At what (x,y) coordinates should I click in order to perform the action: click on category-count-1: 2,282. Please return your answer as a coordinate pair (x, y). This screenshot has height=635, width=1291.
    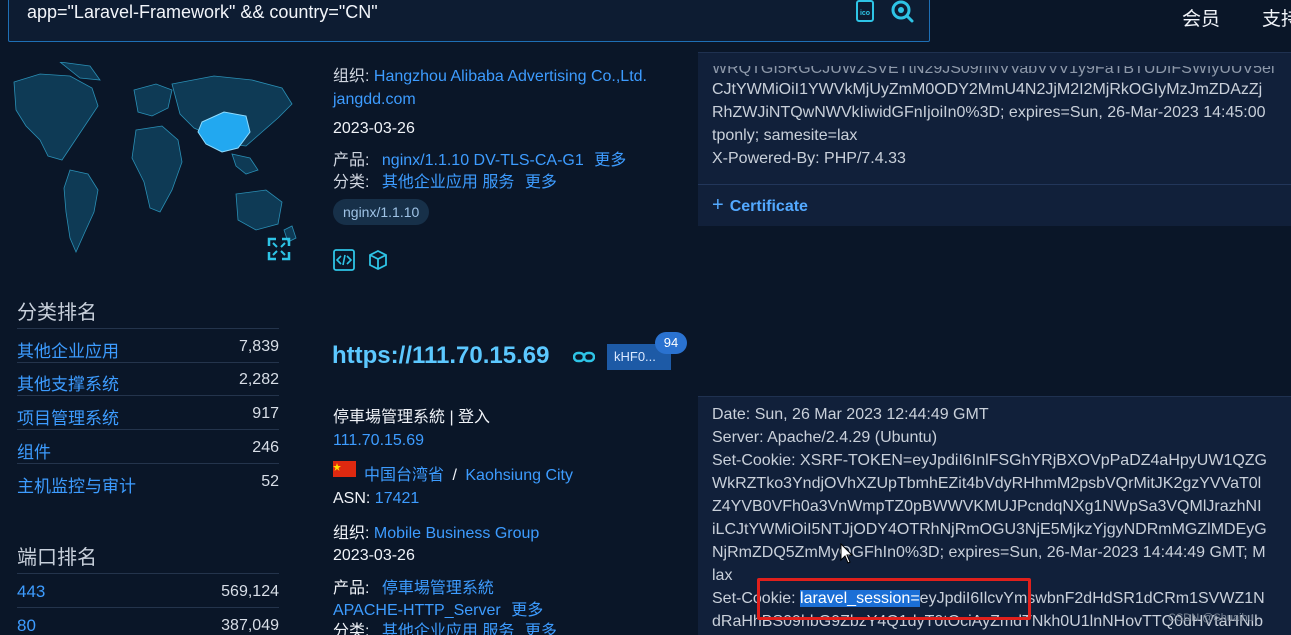
    Looking at the image, I should click on (258, 379).